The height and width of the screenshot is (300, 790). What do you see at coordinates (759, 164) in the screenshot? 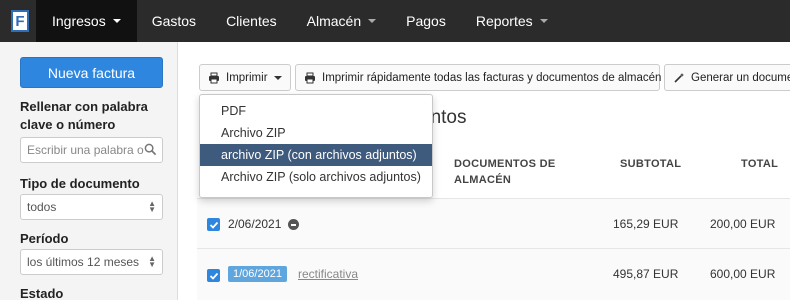
I see `column-header-total: TOTAL` at bounding box center [759, 164].